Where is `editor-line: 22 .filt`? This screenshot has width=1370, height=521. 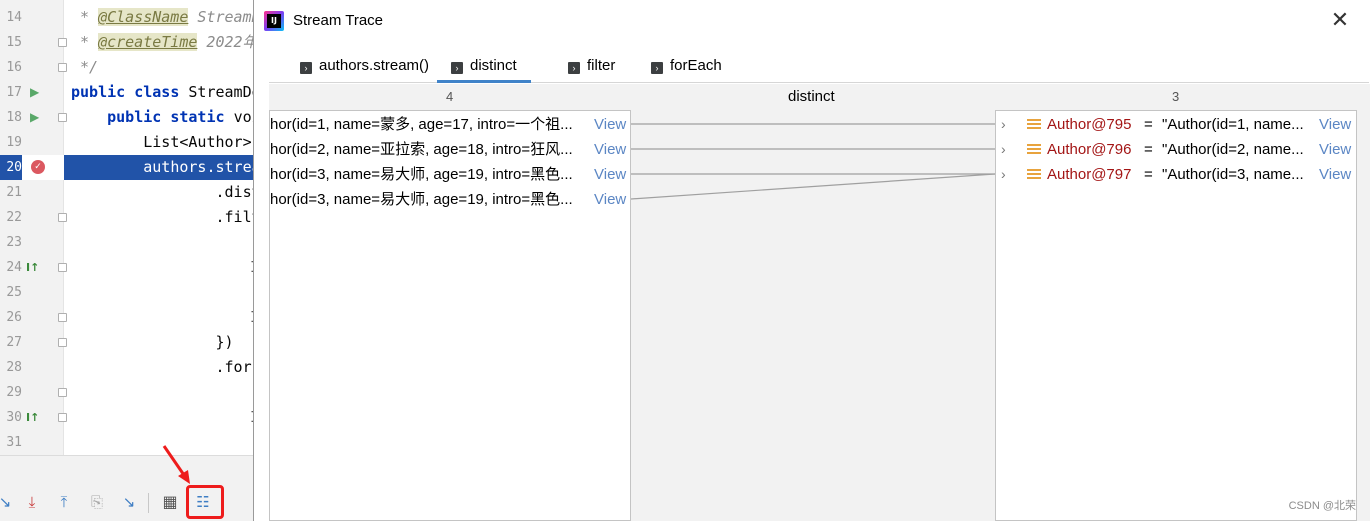
editor-line: 22 .filt is located at coordinates (131, 217).